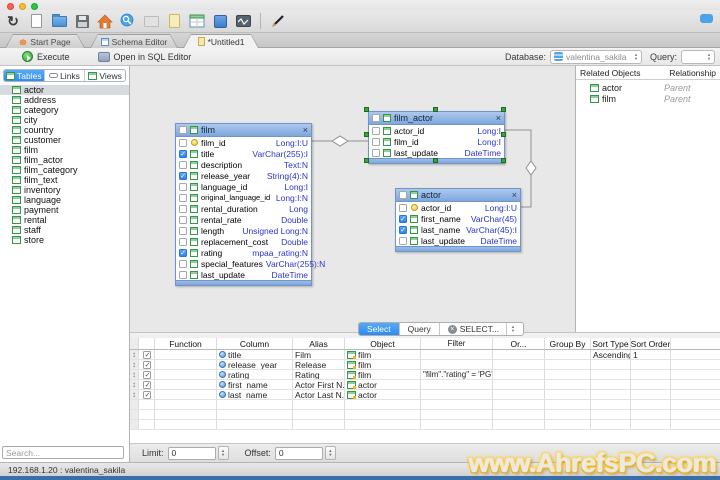 Image resolution: width=720 pixels, height=480 pixels. I want to click on sidebar-item-film_actor: film_actor, so click(64, 160).